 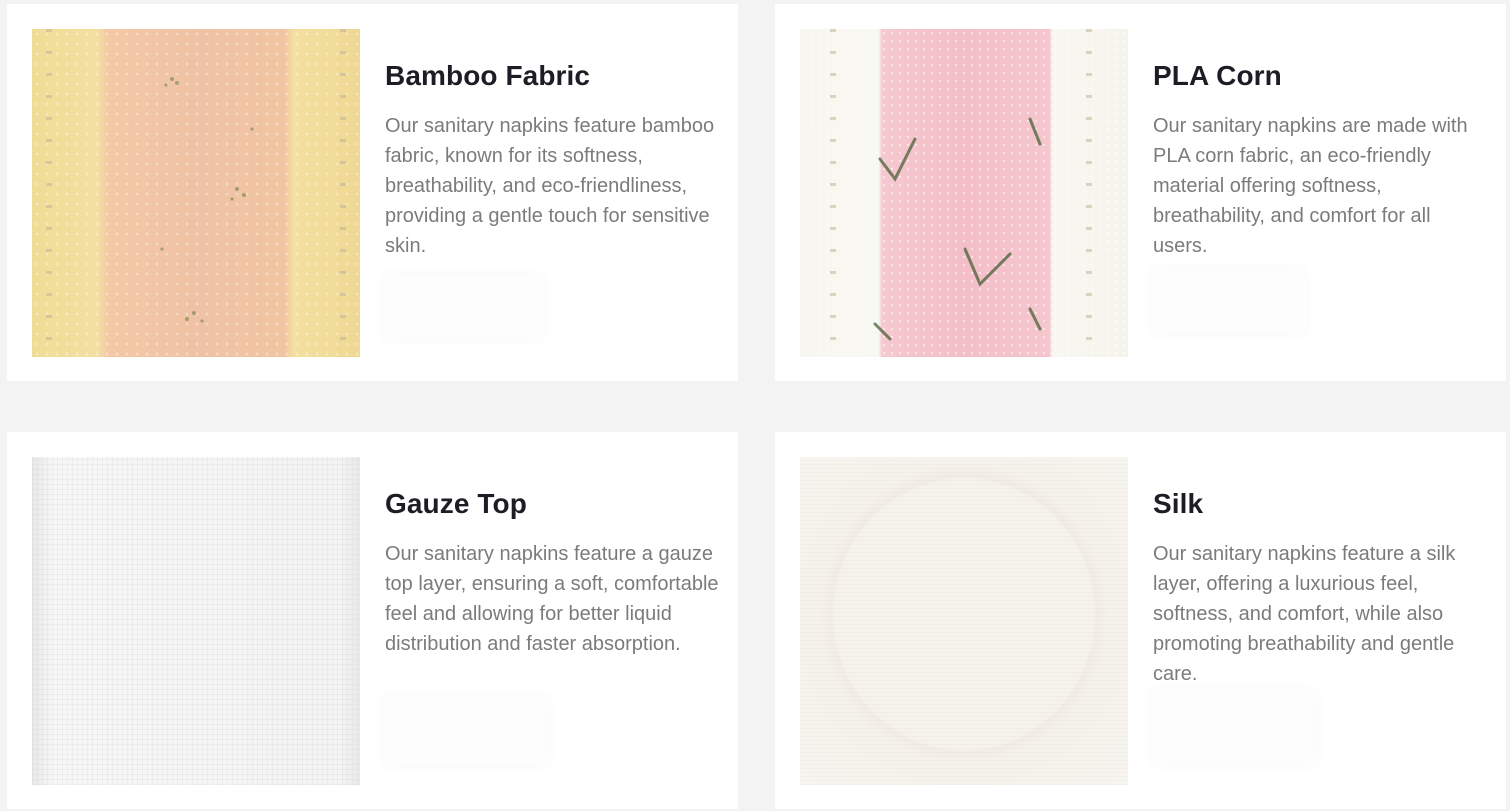 I want to click on pla-corn-fabric-image, so click(x=964, y=193).